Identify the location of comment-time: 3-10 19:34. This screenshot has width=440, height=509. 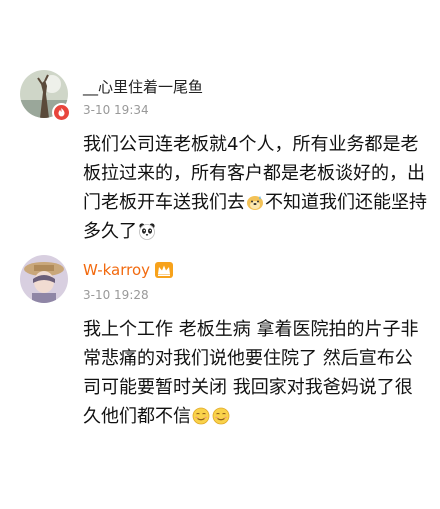
(116, 110).